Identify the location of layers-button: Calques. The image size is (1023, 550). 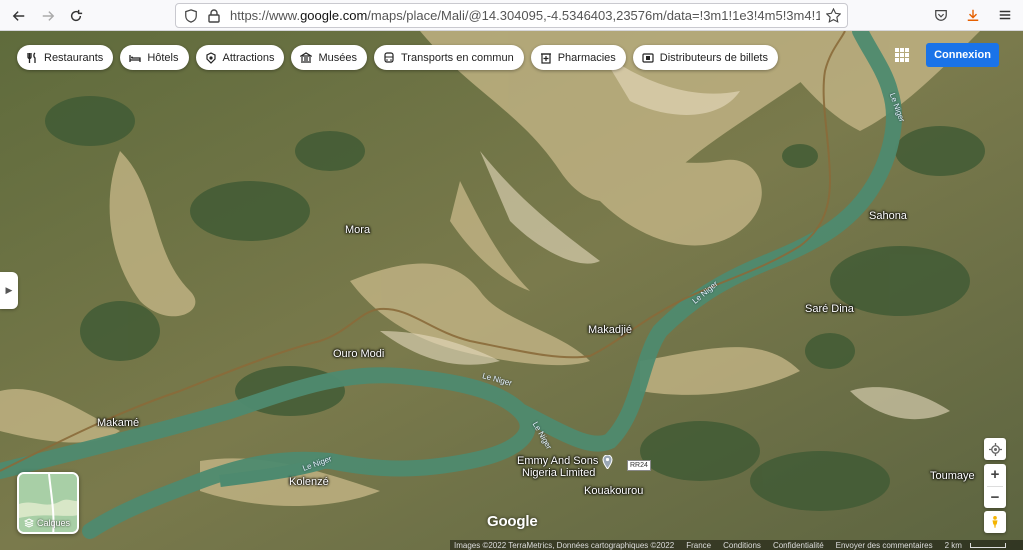
(48, 503).